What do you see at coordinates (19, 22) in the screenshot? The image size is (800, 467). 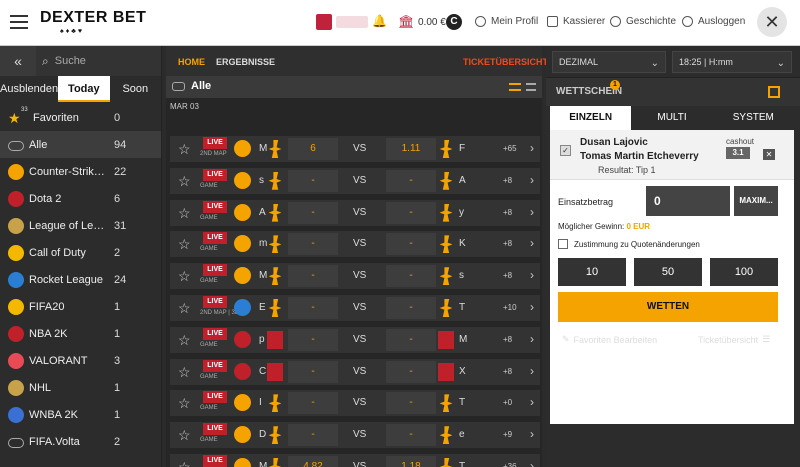 I see `hamburger-menu-icon` at bounding box center [19, 22].